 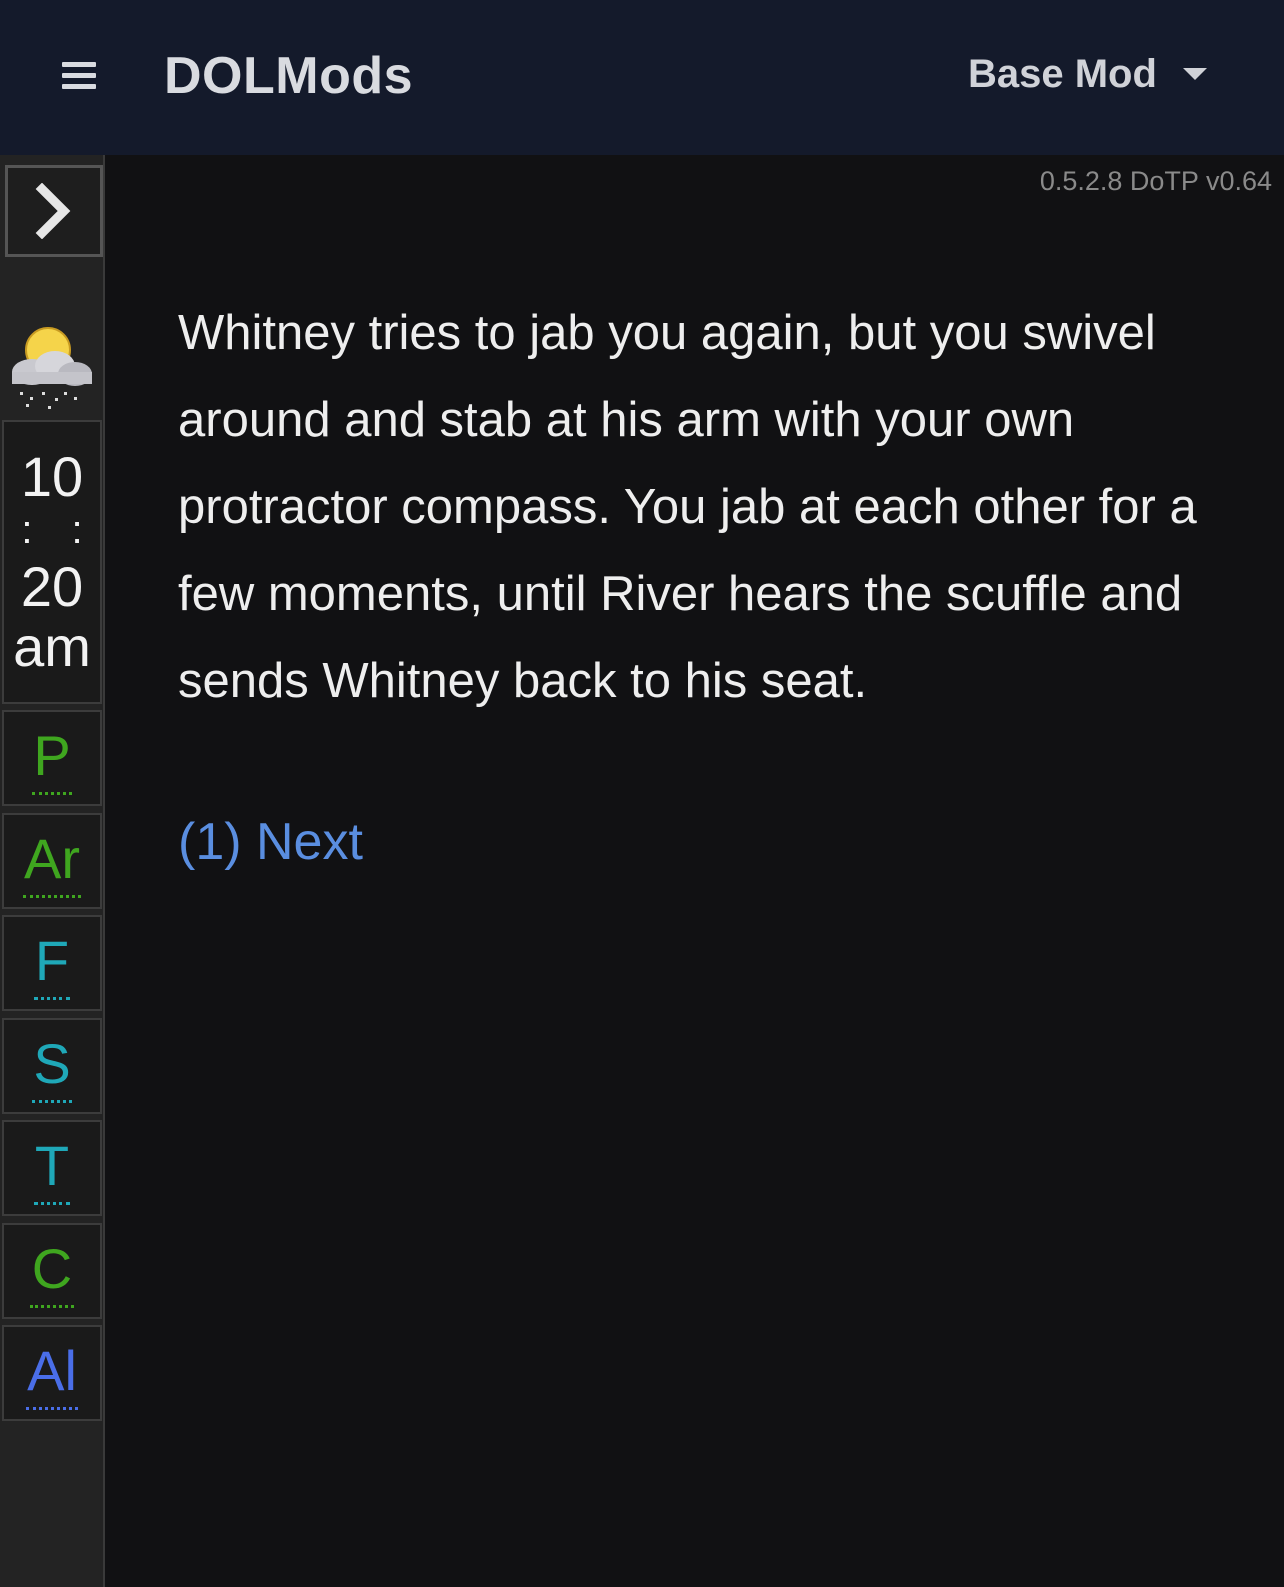 What do you see at coordinates (50, 367) in the screenshot?
I see `sun-cloud-rain-icon` at bounding box center [50, 367].